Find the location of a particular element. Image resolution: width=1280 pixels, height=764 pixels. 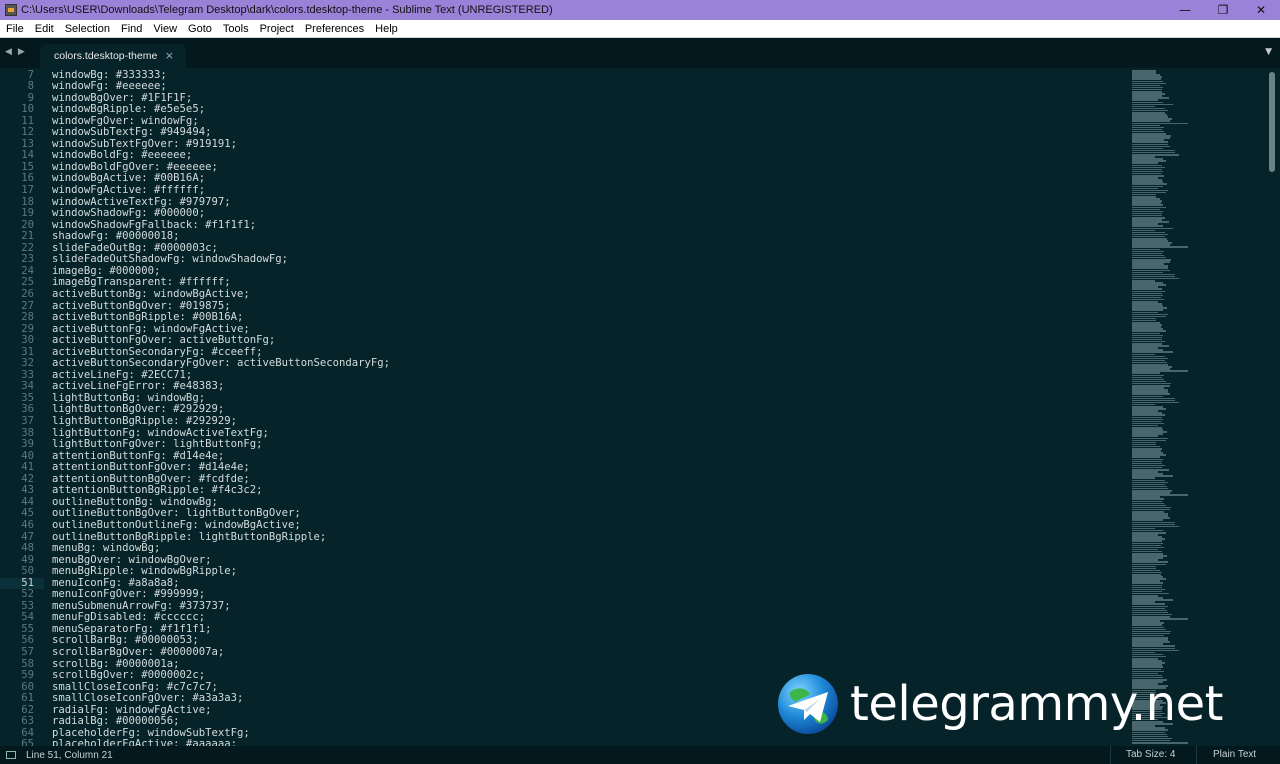

code-line: menuBgRipple: windowBgRipple; is located at coordinates (144, 572).